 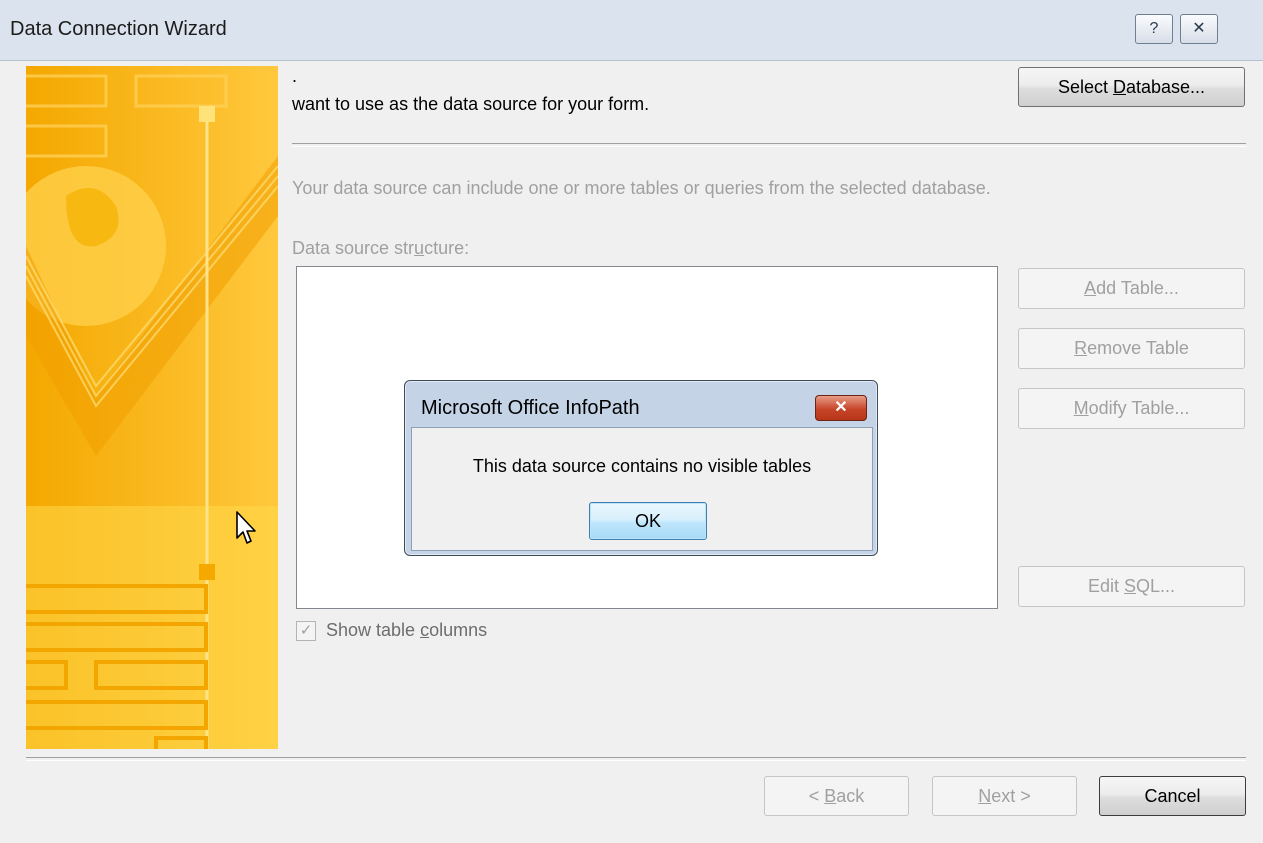 What do you see at coordinates (836, 796) in the screenshot?
I see `back-button: < Back` at bounding box center [836, 796].